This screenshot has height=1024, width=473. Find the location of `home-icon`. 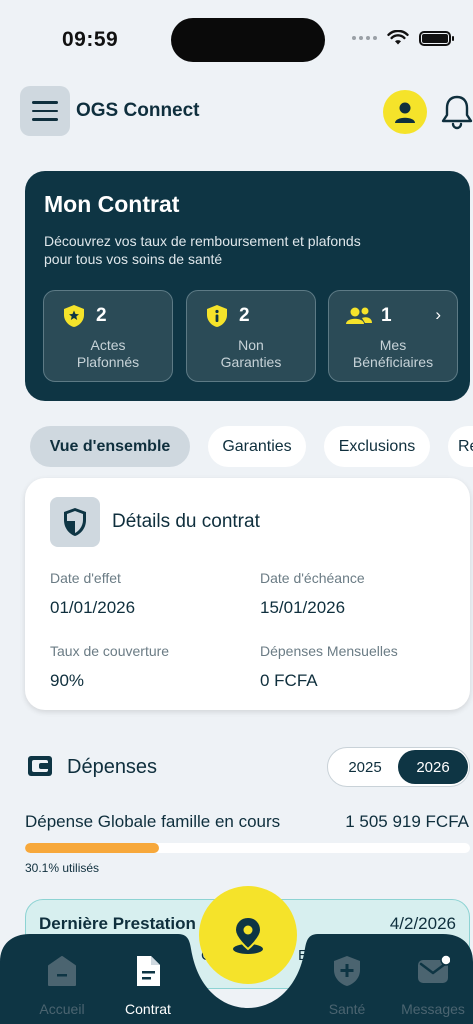

home-icon is located at coordinates (62, 971).